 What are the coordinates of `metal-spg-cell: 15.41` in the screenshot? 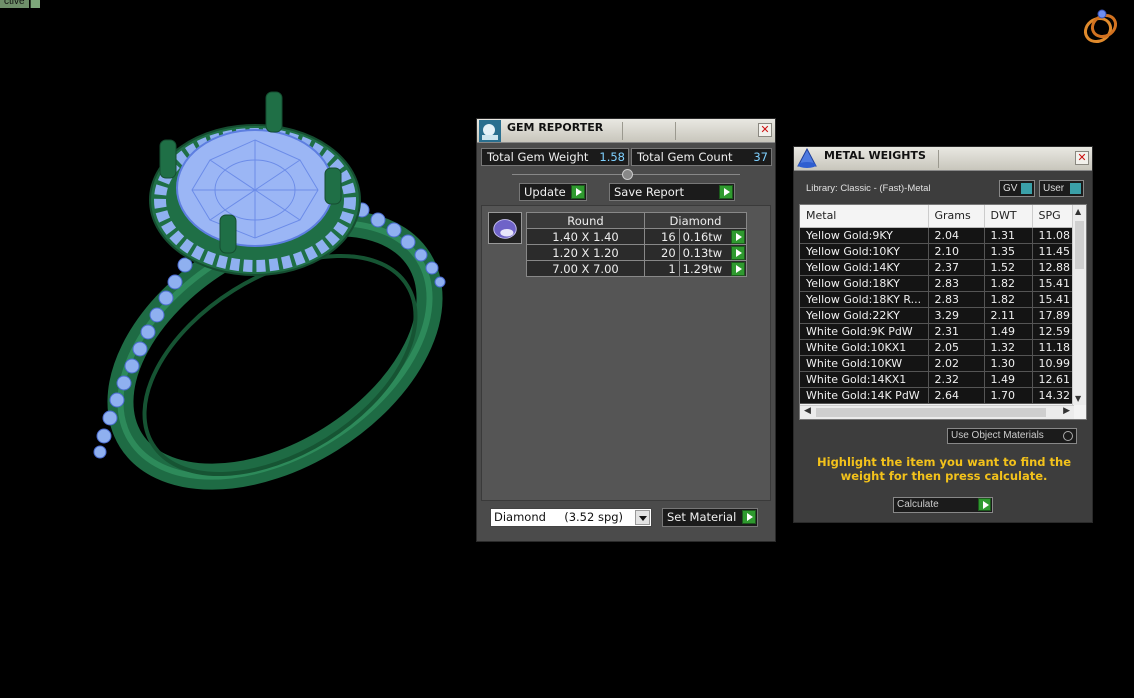 It's located at (1054, 283).